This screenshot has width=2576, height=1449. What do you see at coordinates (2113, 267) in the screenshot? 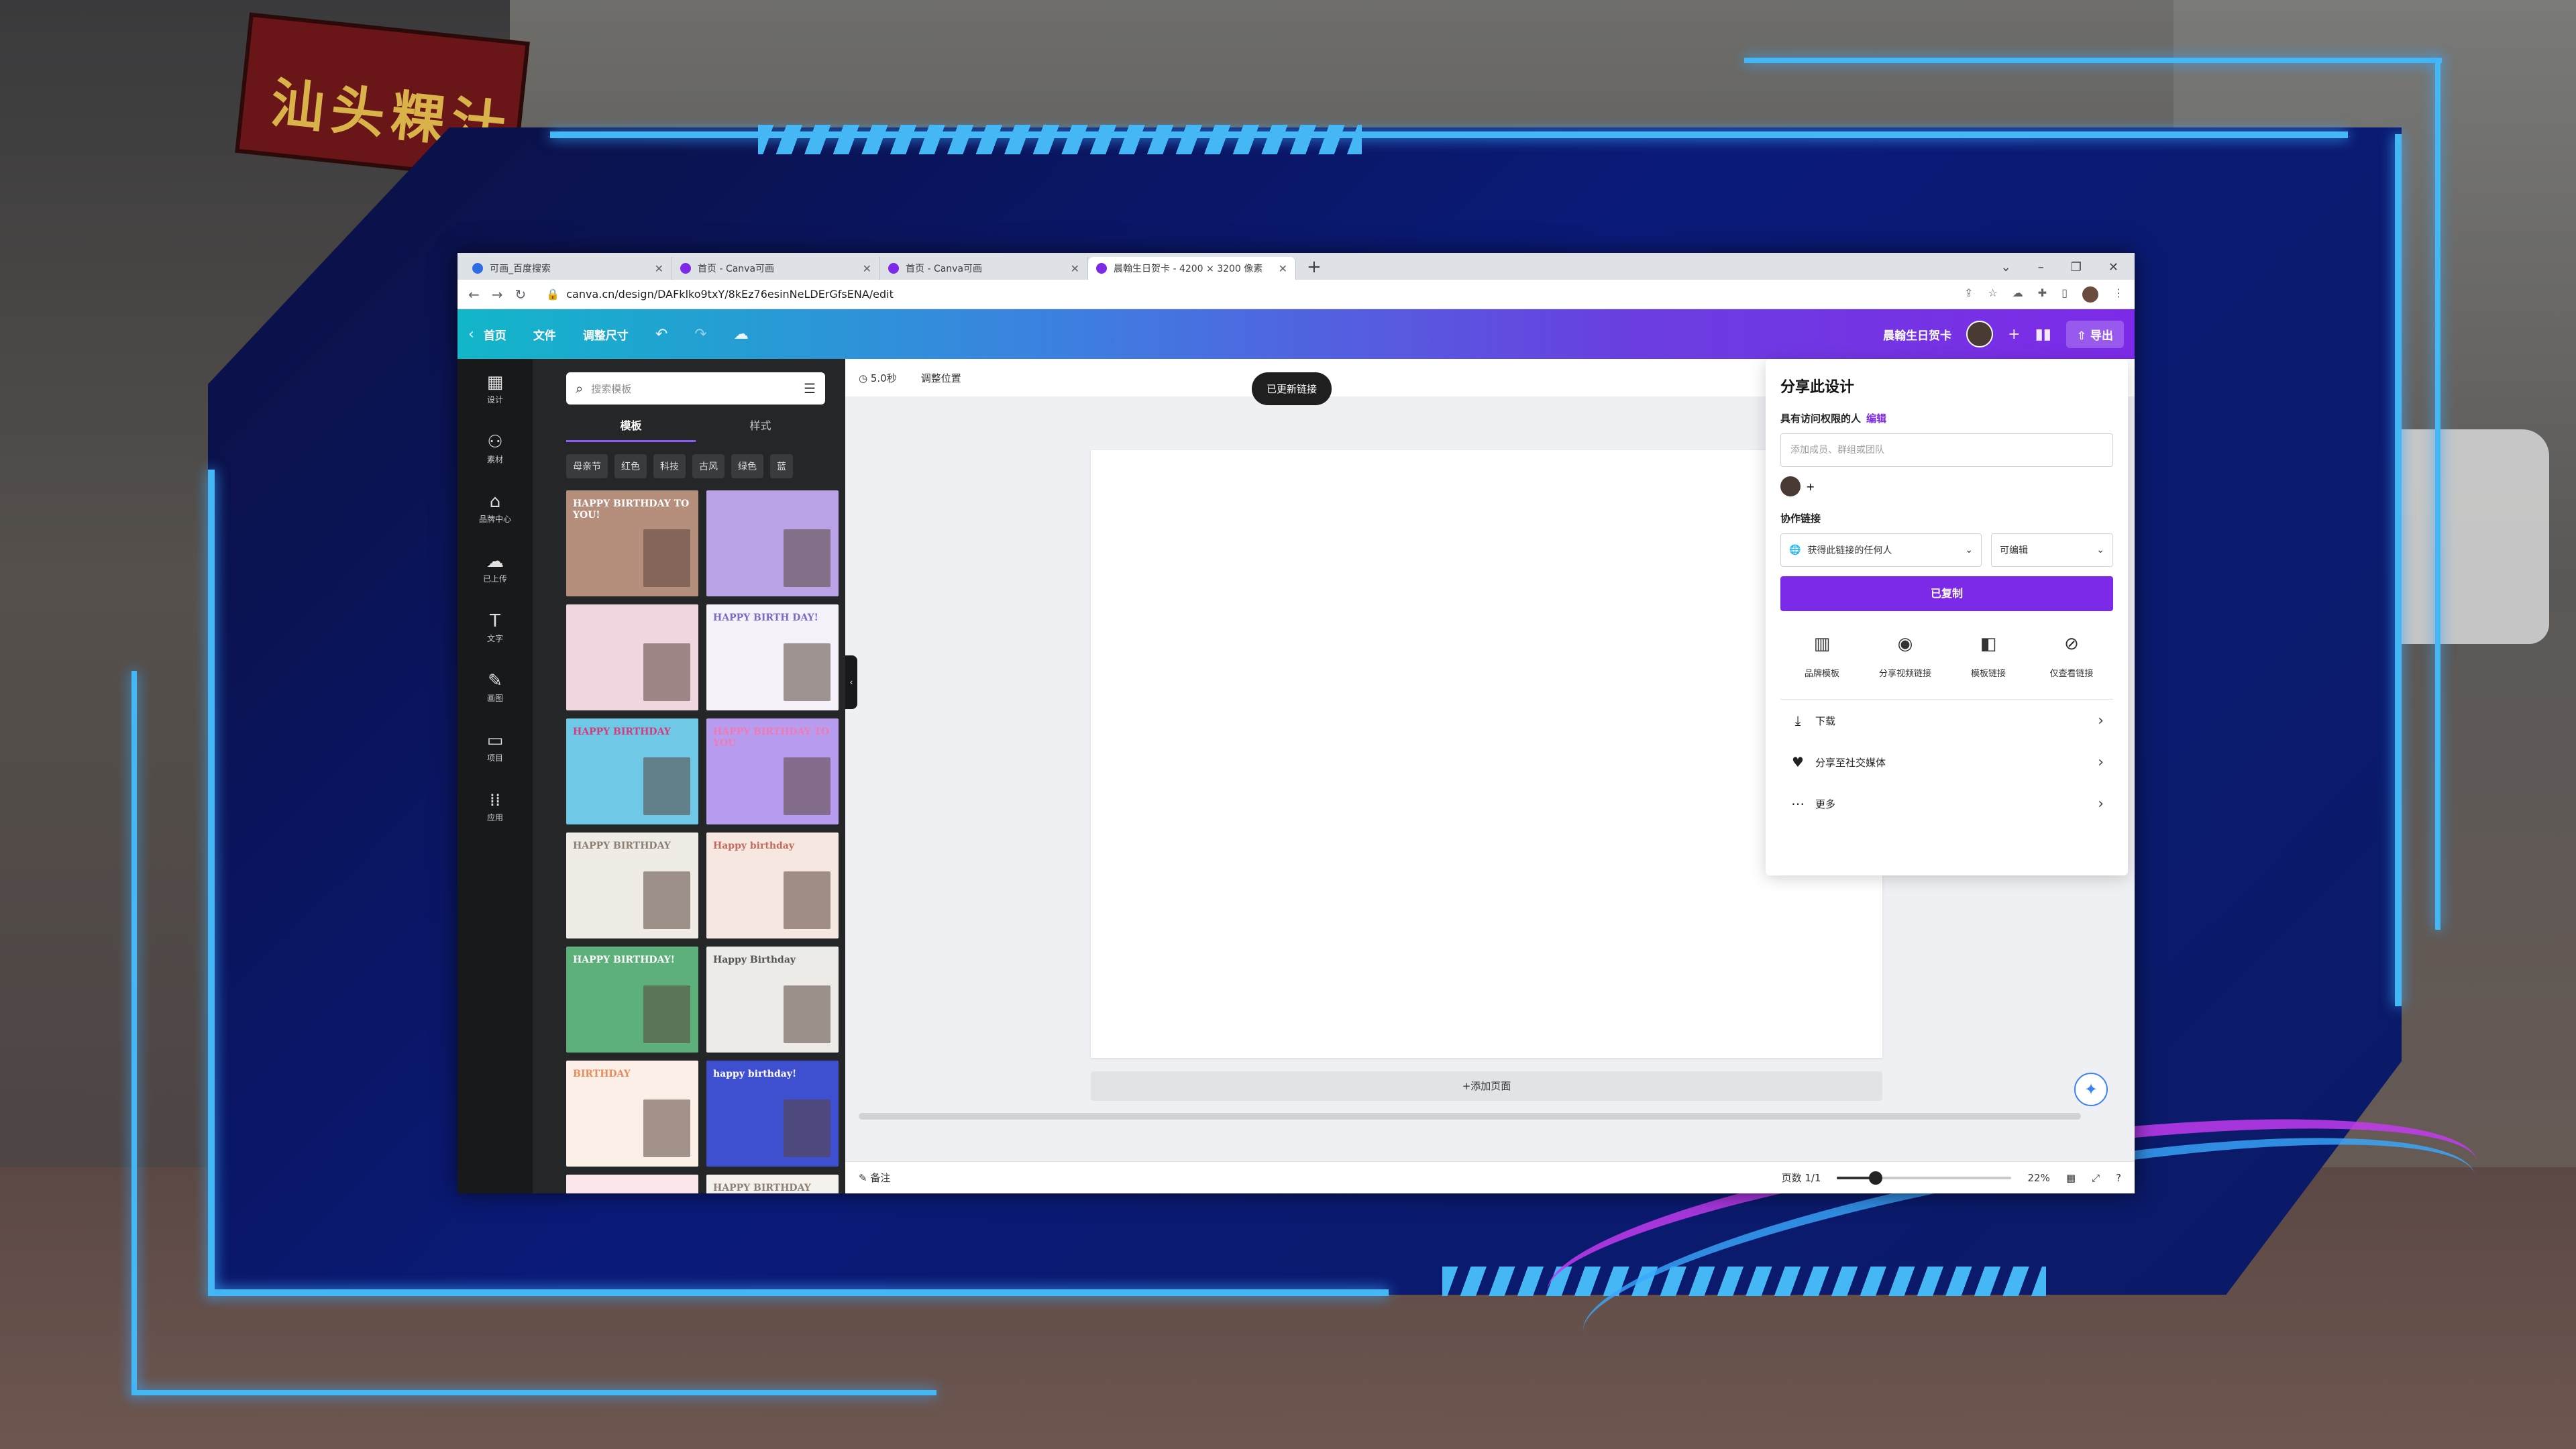
I see `close-window-icon: ✕` at bounding box center [2113, 267].